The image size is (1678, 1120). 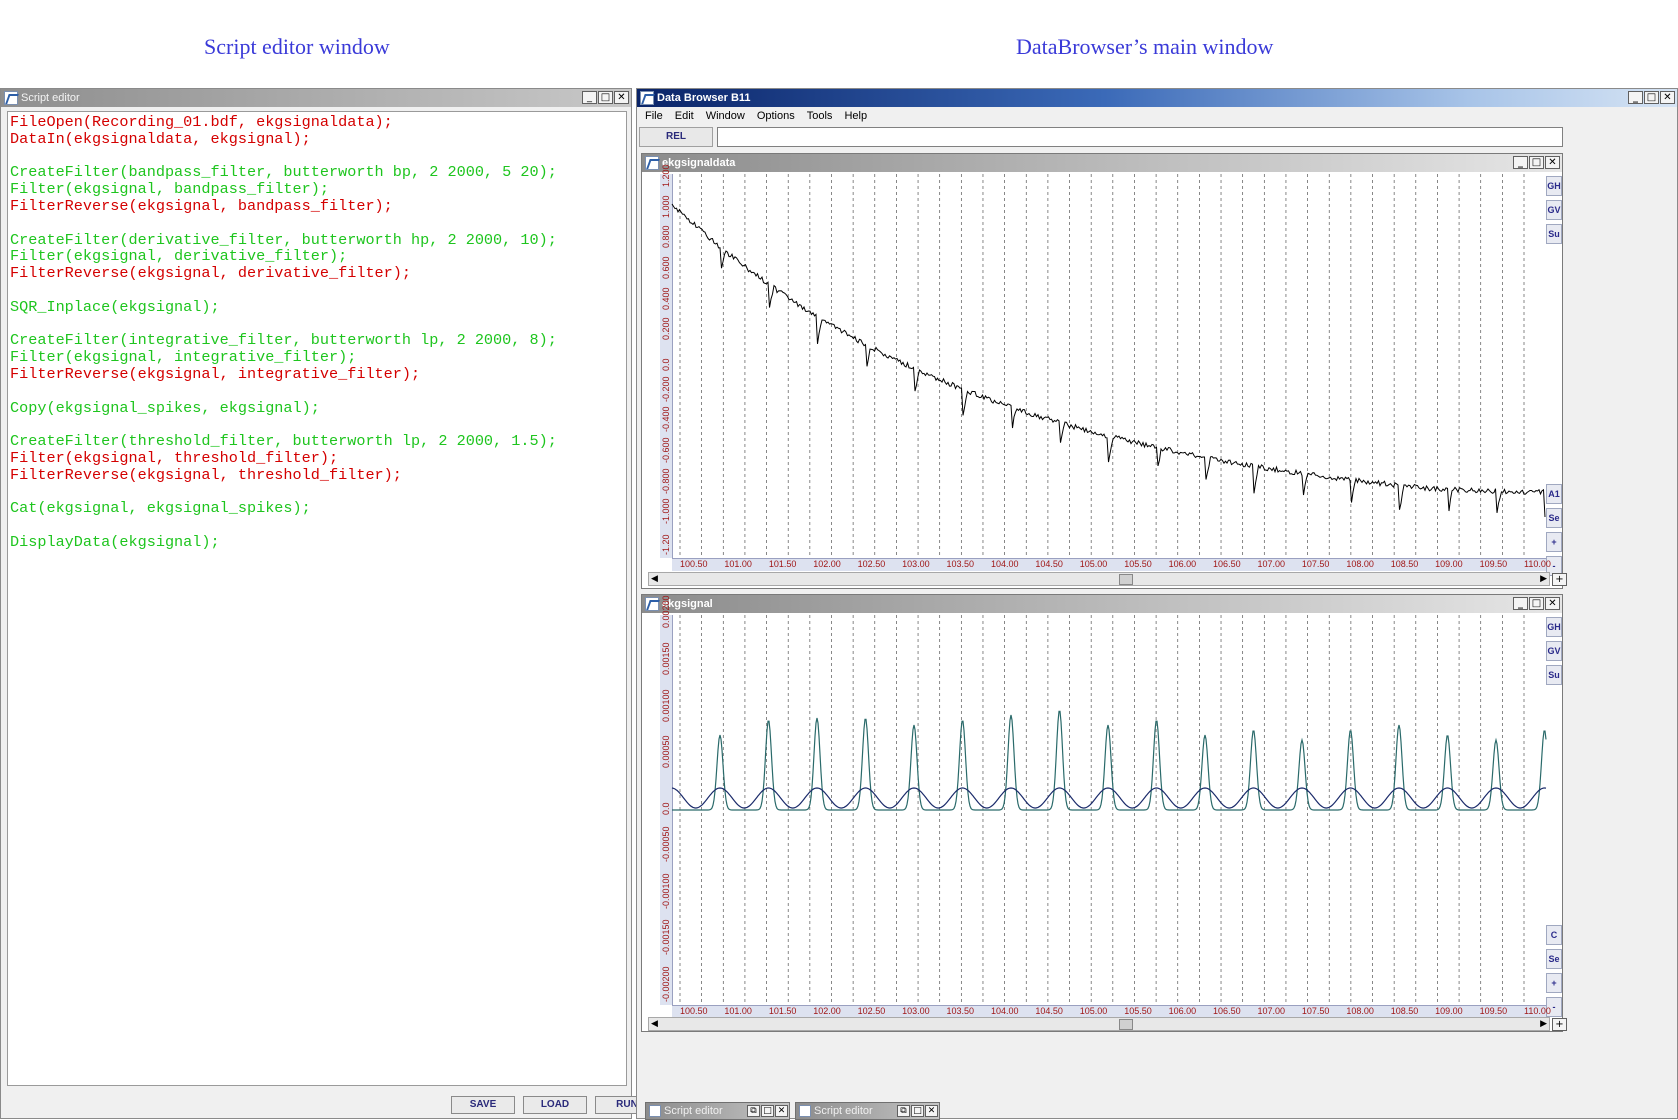 I want to click on panel-titlebar: ekgsignaldata _ □ ✕, so click(x=1102, y=163).